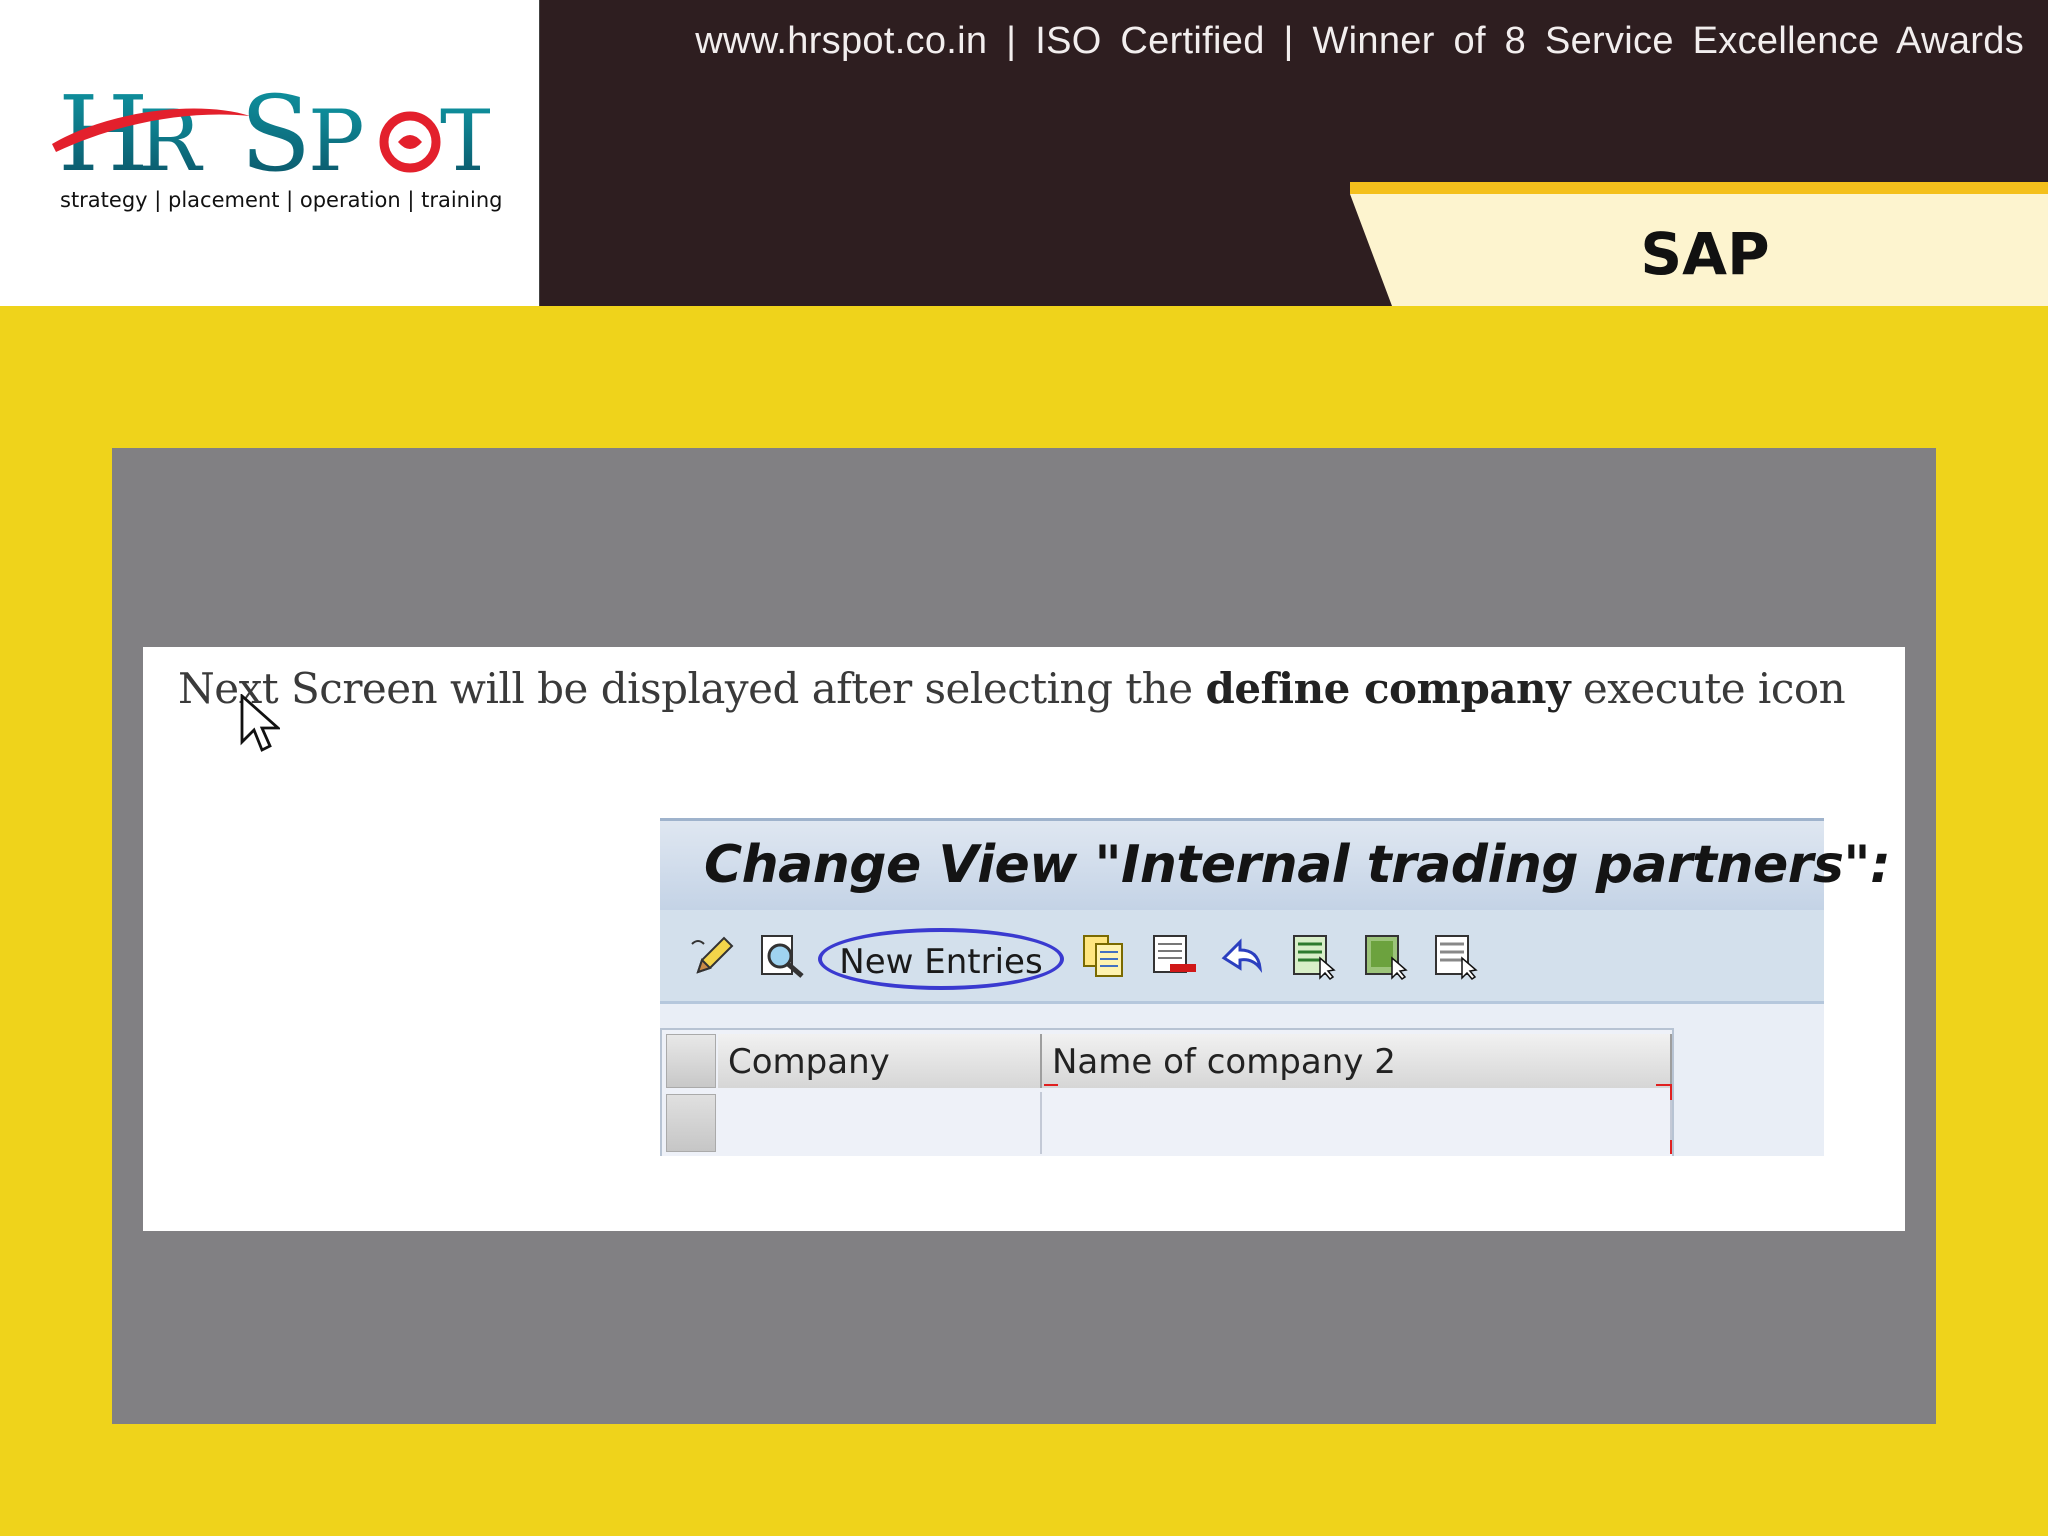  What do you see at coordinates (782, 956) in the screenshot?
I see `display-glasses-icon` at bounding box center [782, 956].